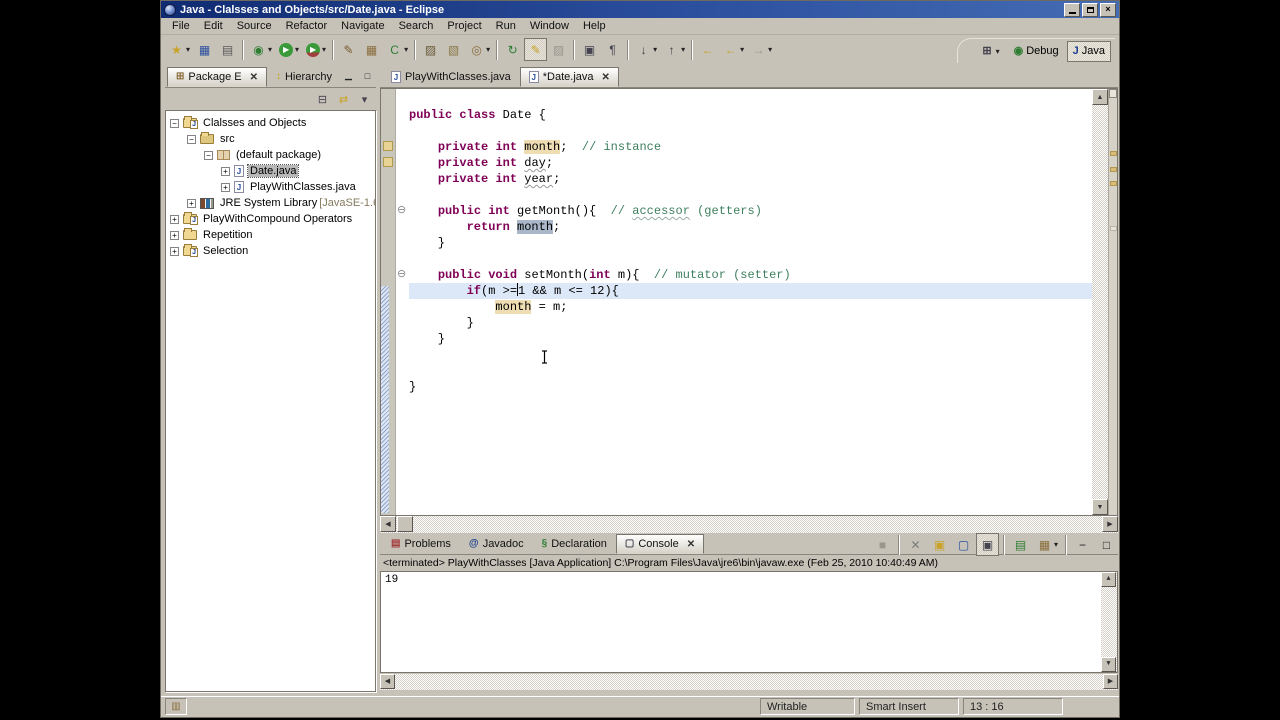 Image resolution: width=1280 pixels, height=720 pixels. What do you see at coordinates (569, 77) in the screenshot?
I see `tab-date-java: J *Date.java ✕` at bounding box center [569, 77].